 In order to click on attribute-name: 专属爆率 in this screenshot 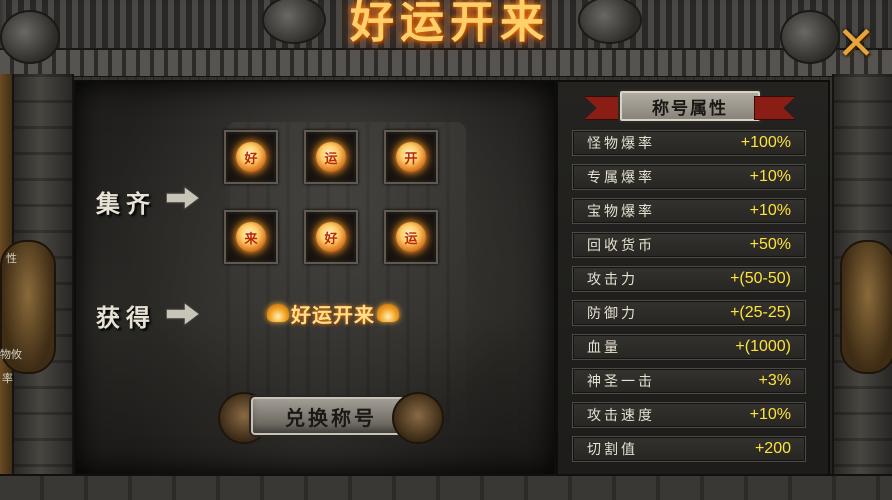, I will do `click(621, 178)`.